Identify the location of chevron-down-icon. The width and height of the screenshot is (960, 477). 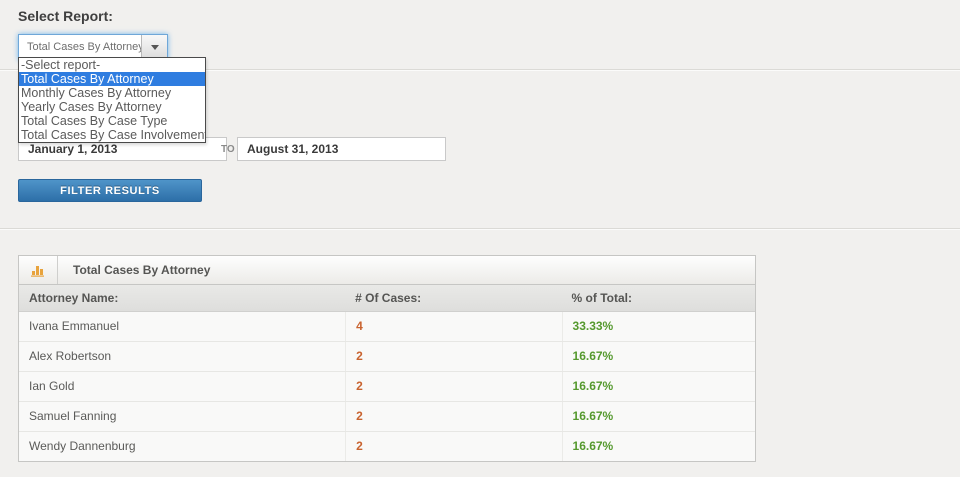
(154, 47).